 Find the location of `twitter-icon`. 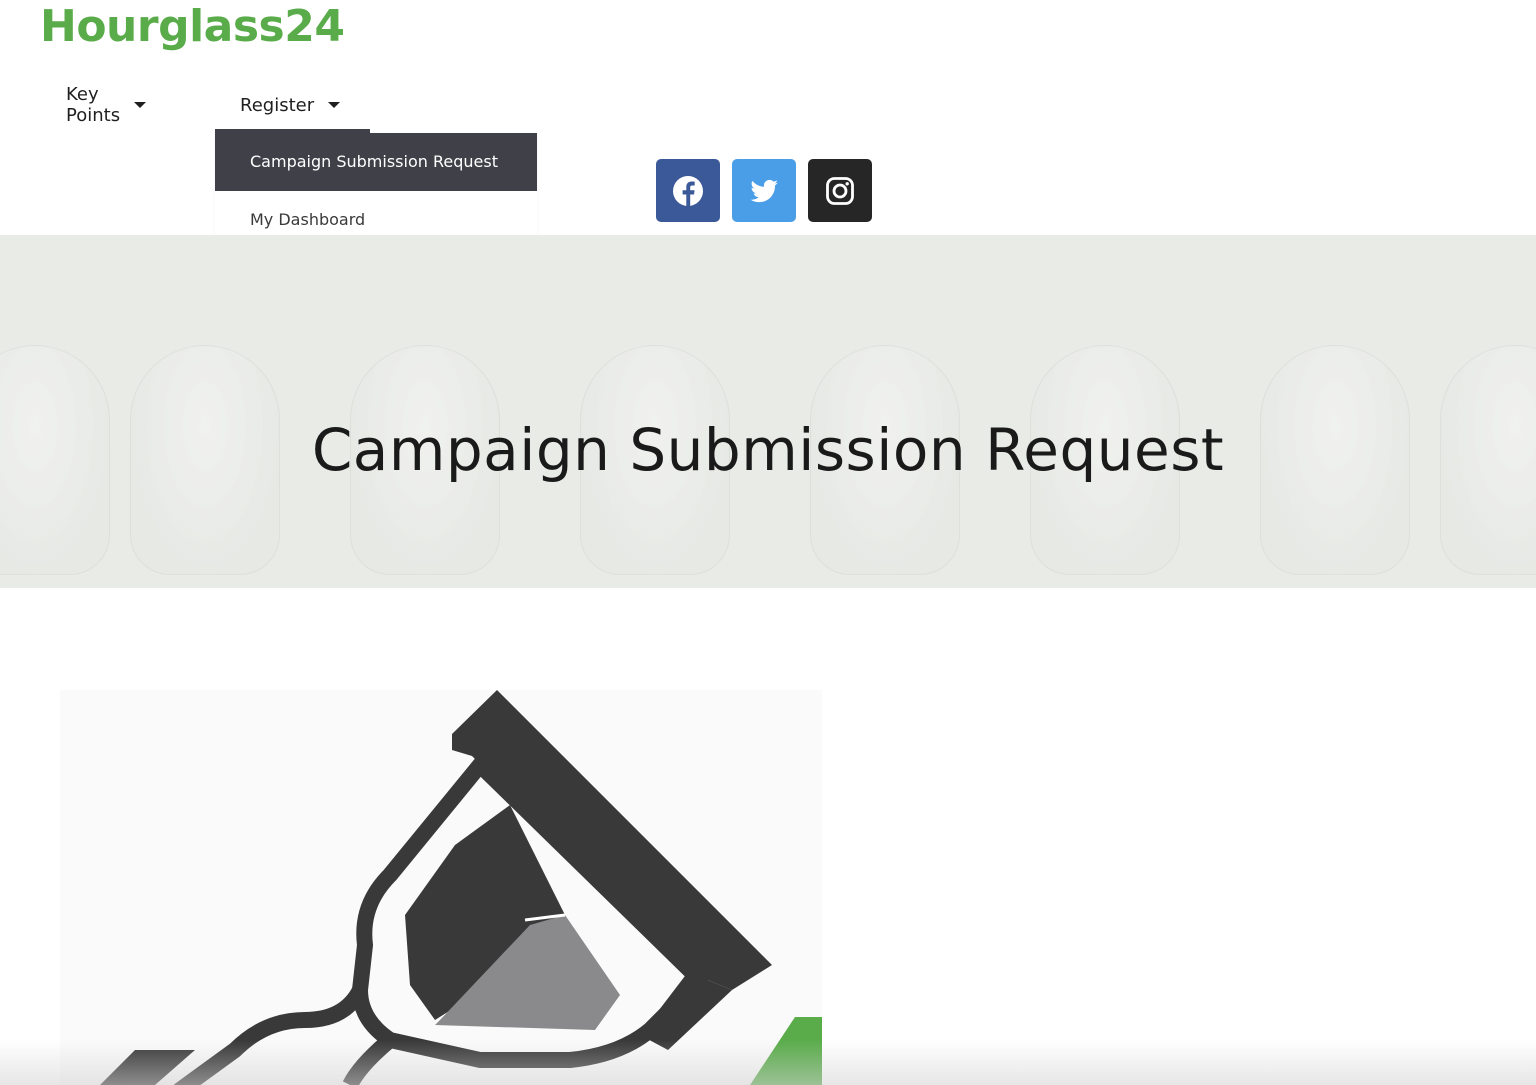

twitter-icon is located at coordinates (764, 190).